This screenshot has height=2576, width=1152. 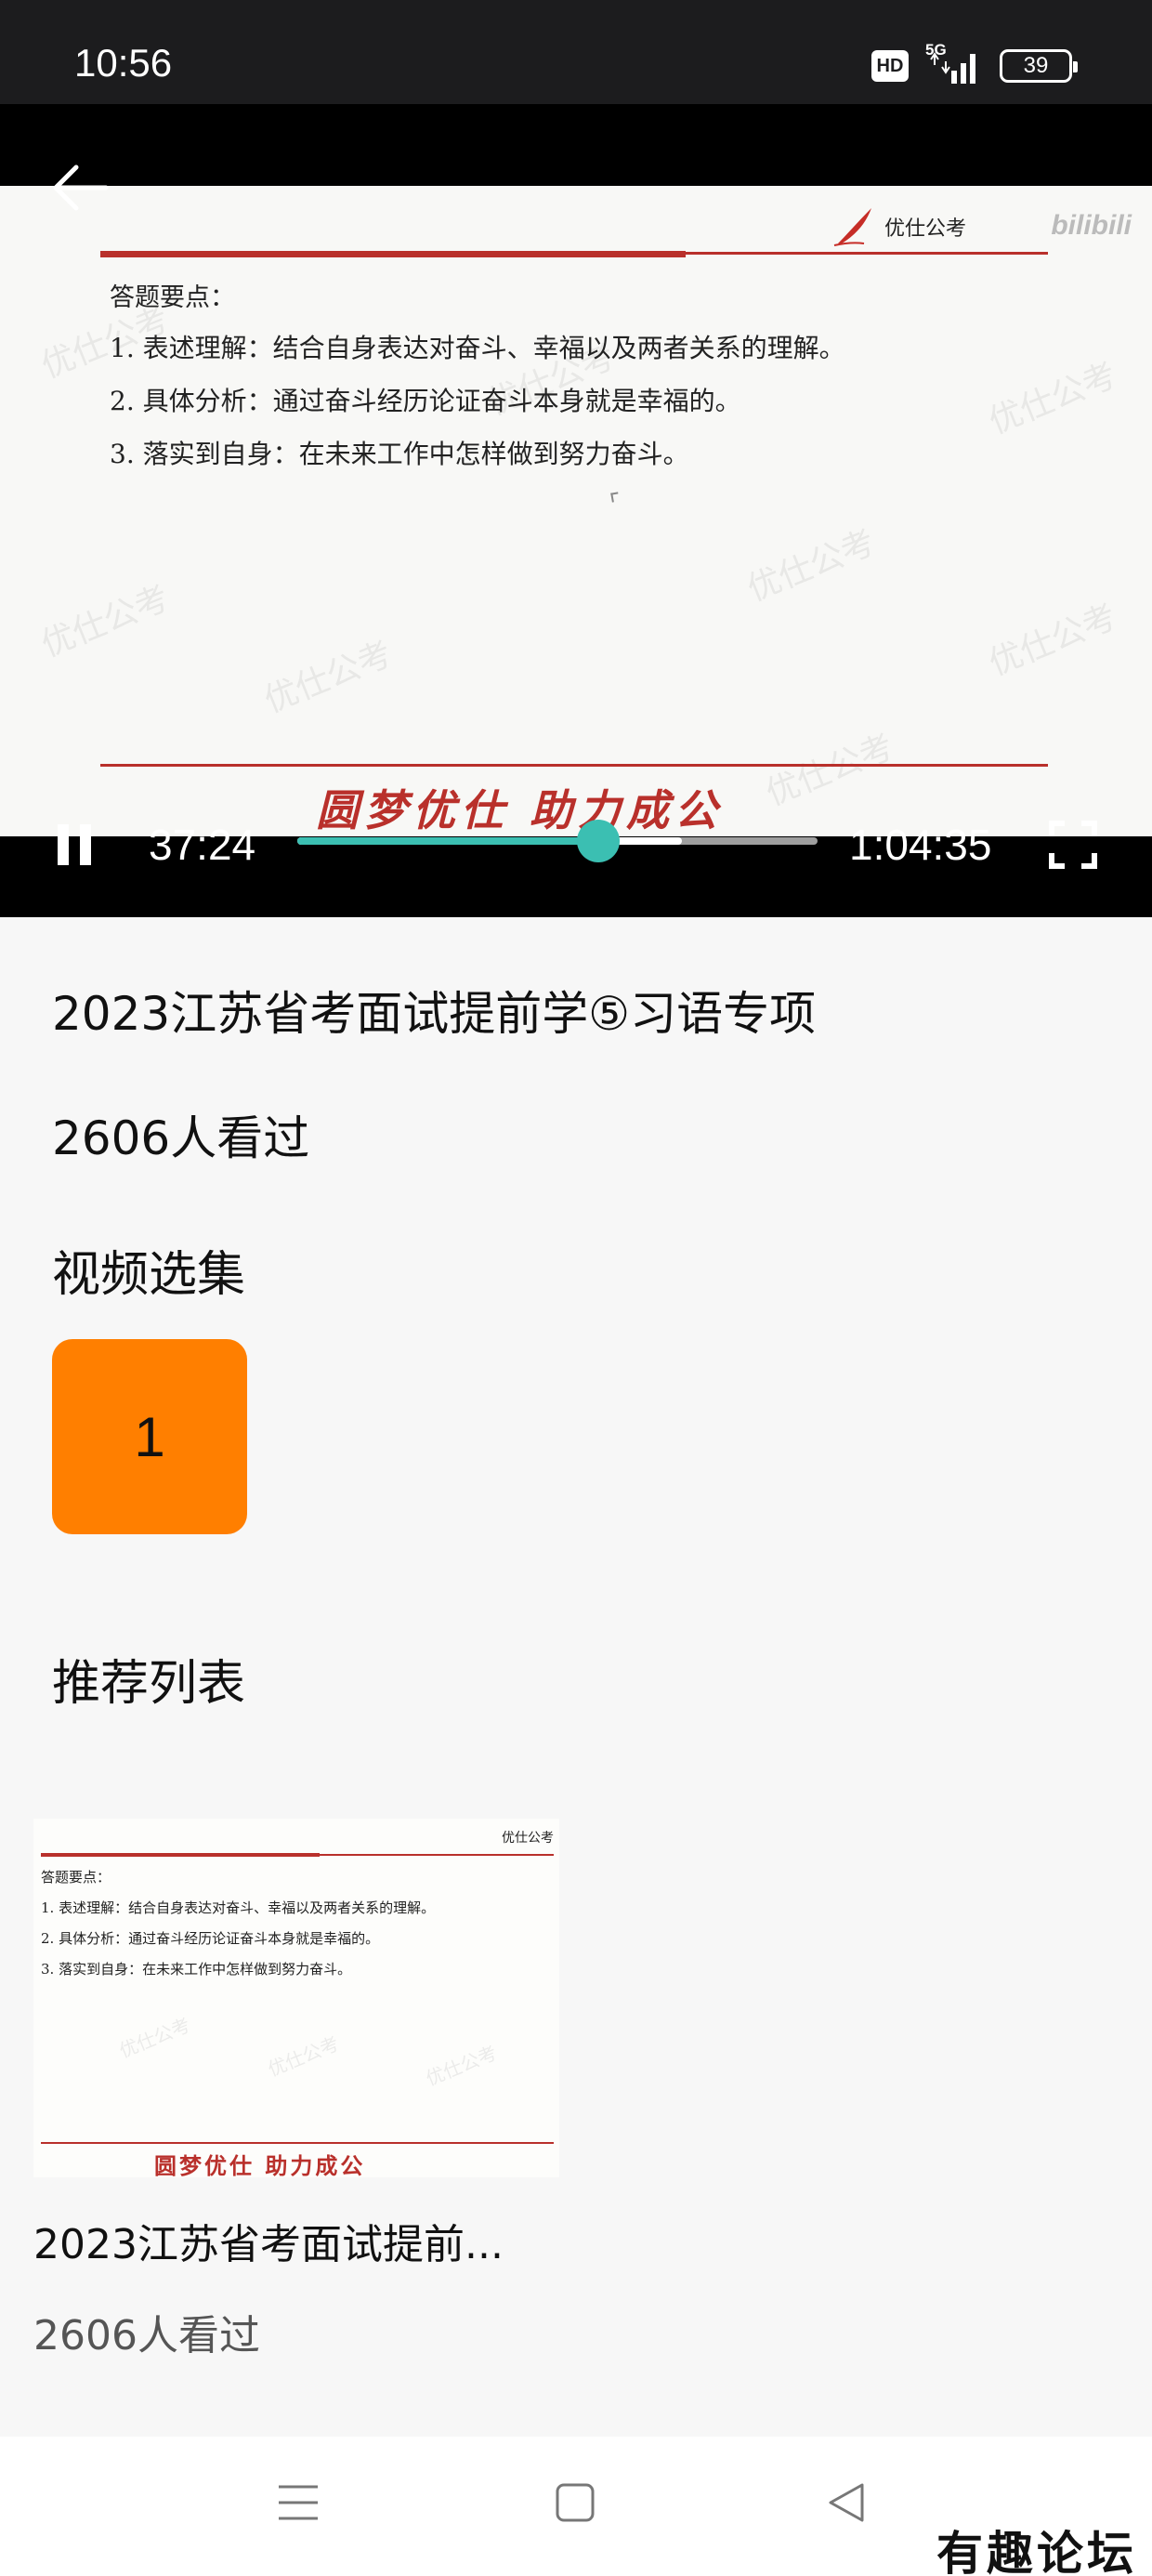 What do you see at coordinates (574, 765) in the screenshot?
I see `slide-divider-bottom` at bounding box center [574, 765].